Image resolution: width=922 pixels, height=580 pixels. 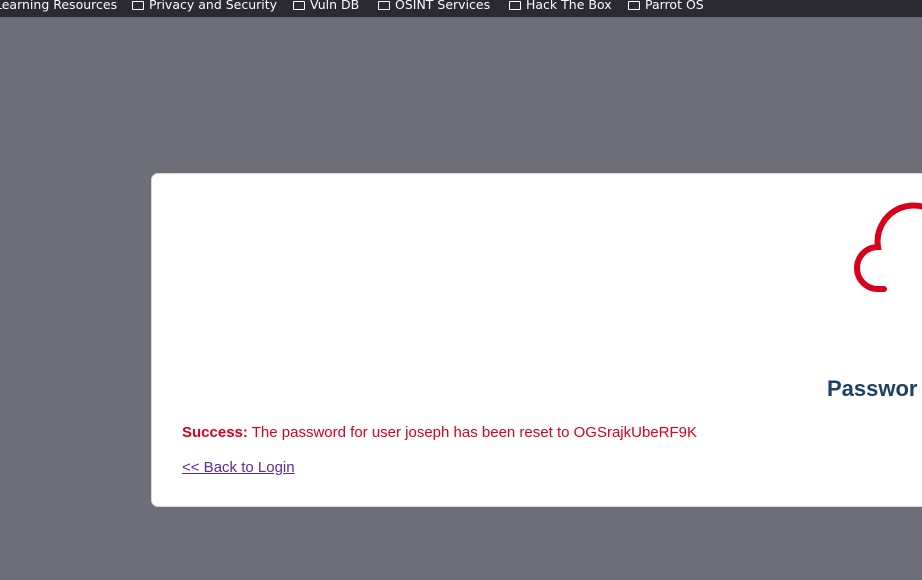 I want to click on bookmark-hack-the-box: Hack The Box, so click(x=560, y=6).